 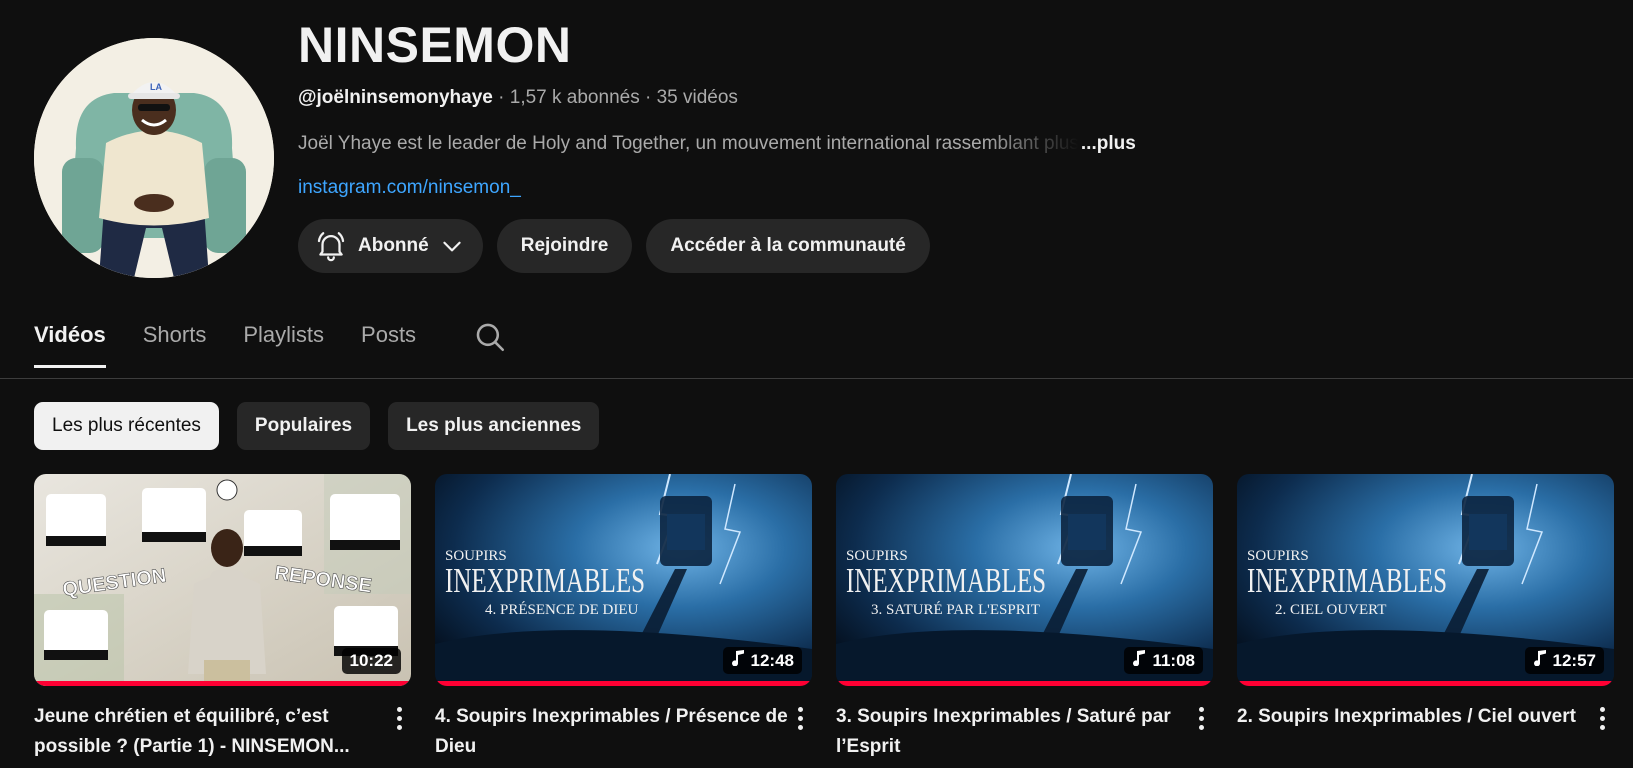 I want to click on chip-popular: Populaires, so click(x=303, y=426).